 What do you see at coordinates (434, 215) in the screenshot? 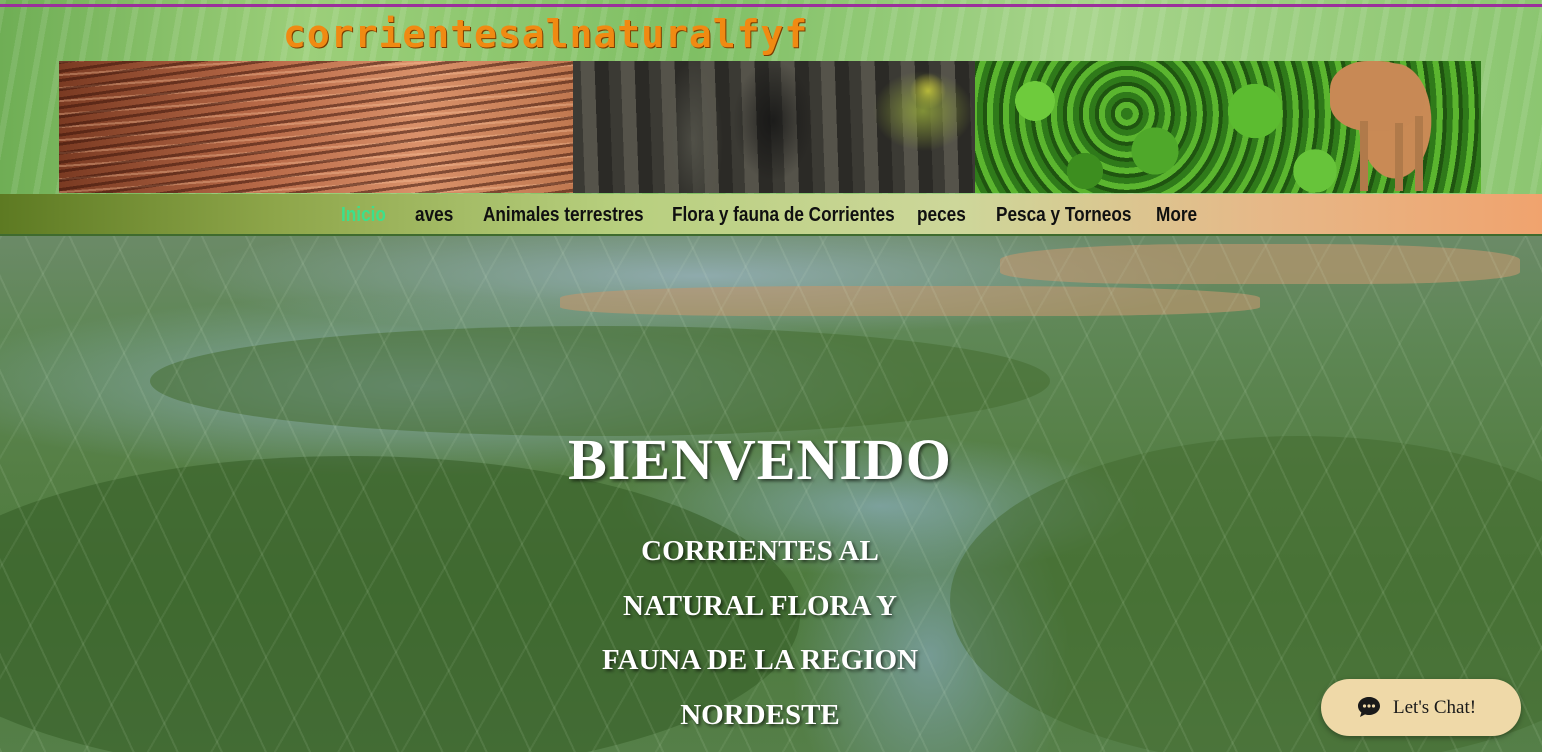
I see `nav-item-aves: aves` at bounding box center [434, 215].